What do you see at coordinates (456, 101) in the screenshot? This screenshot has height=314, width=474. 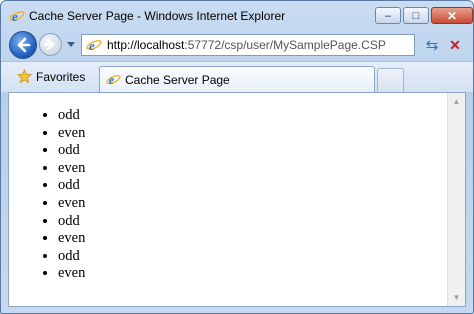 I see `scroll-up-icon: ▲` at bounding box center [456, 101].